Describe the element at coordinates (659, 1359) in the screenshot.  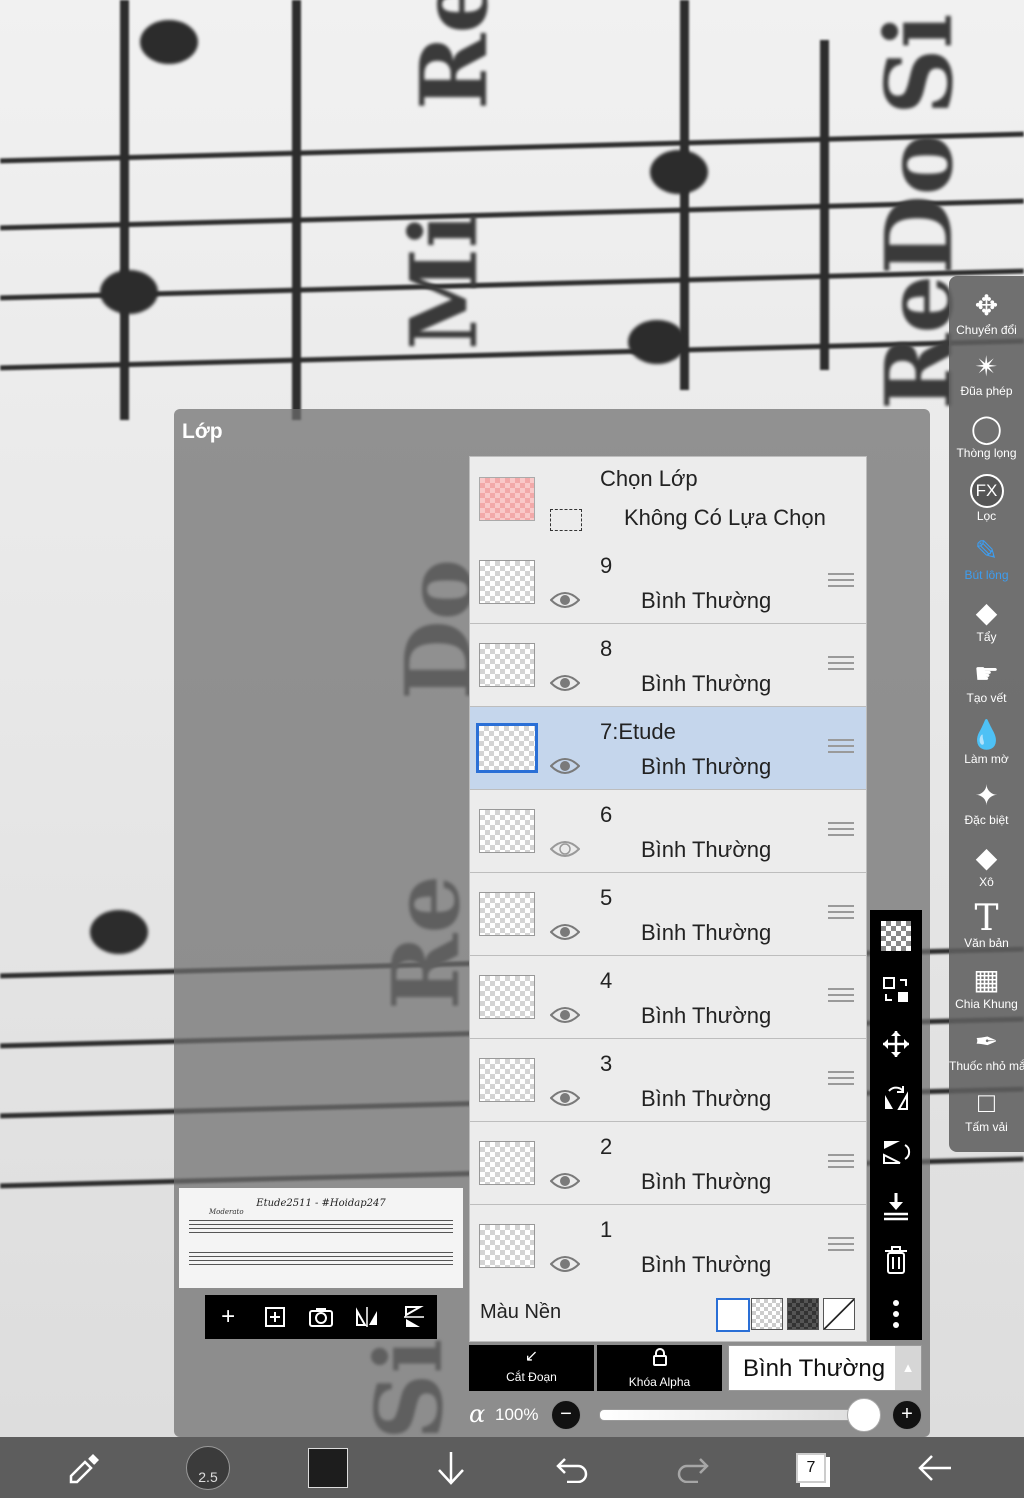
I see `lock-icon` at that location.